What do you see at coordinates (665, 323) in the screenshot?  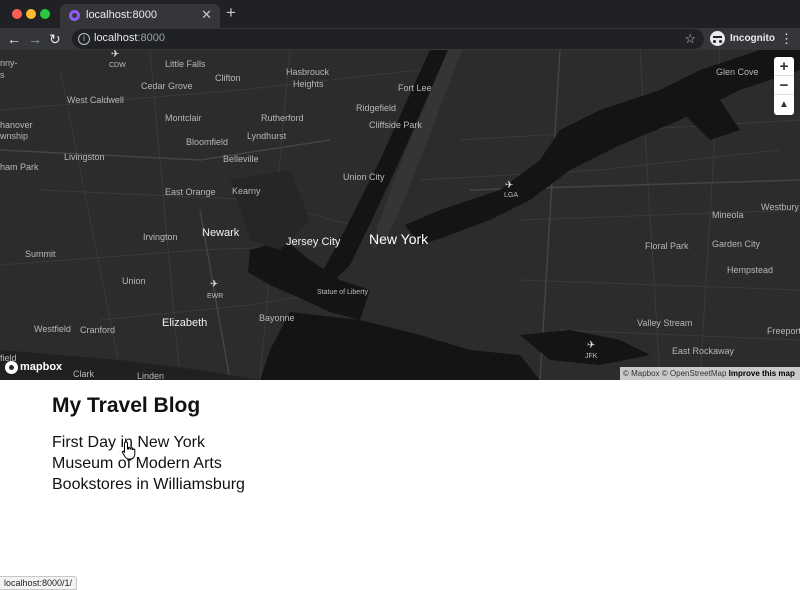 I see `map-label-valley-stream: Valley Stream` at bounding box center [665, 323].